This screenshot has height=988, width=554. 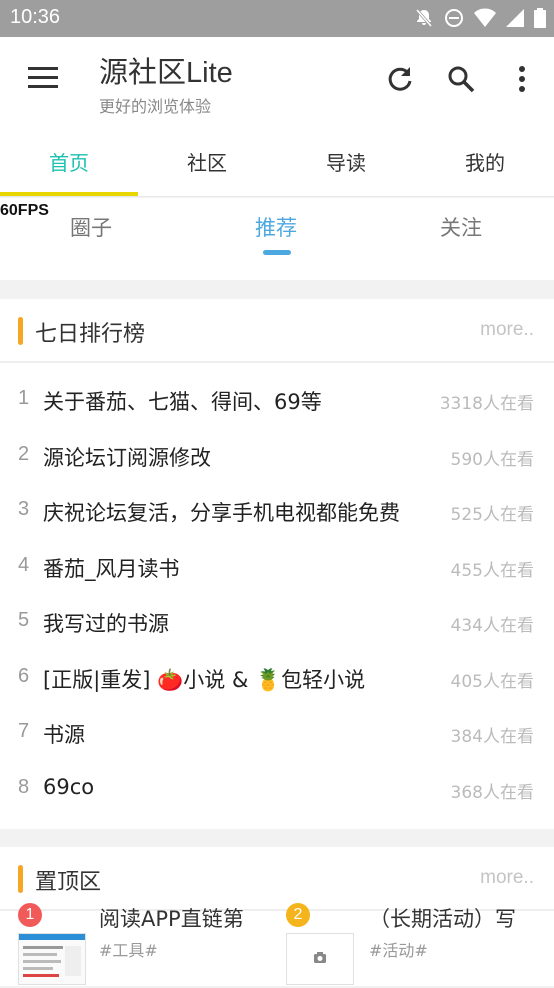 I want to click on battery-icon, so click(x=540, y=18).